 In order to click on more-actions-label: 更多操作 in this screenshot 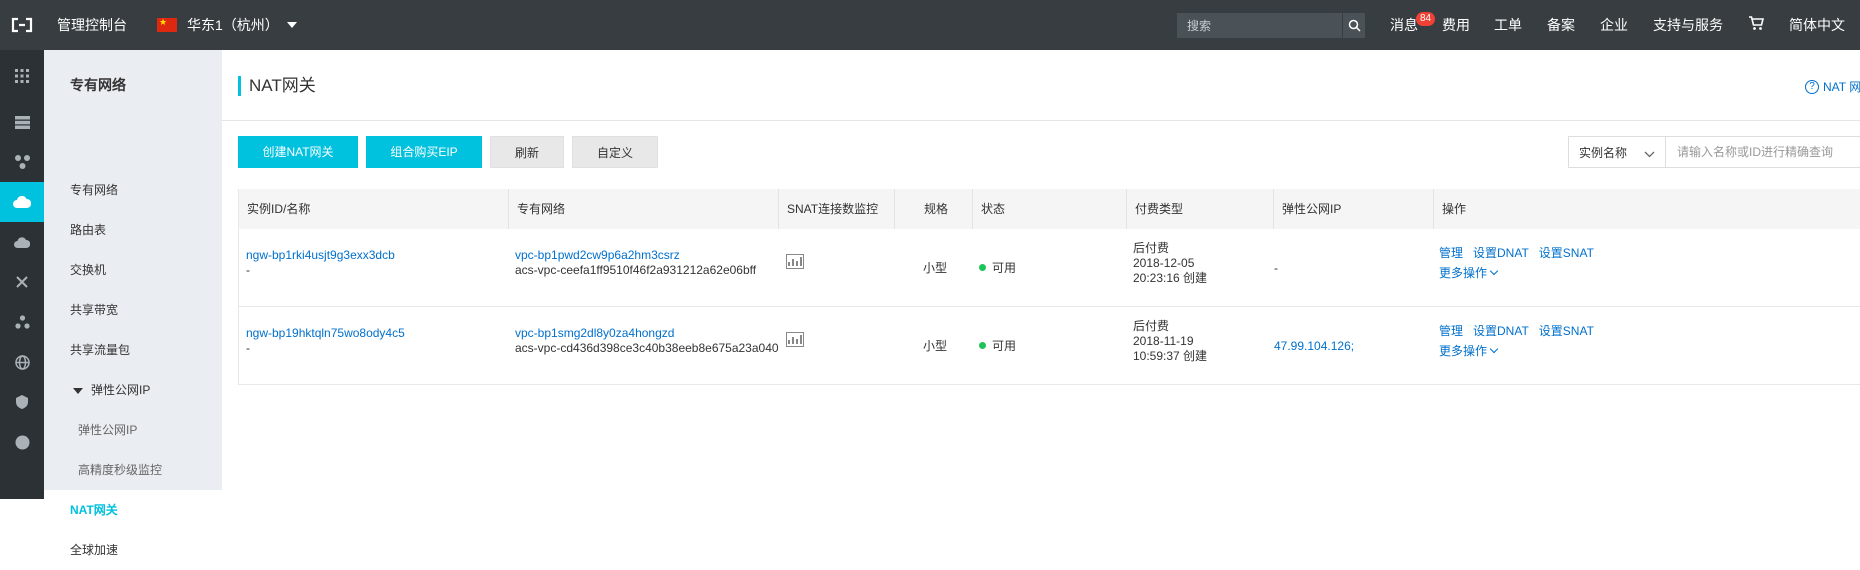, I will do `click(1463, 351)`.